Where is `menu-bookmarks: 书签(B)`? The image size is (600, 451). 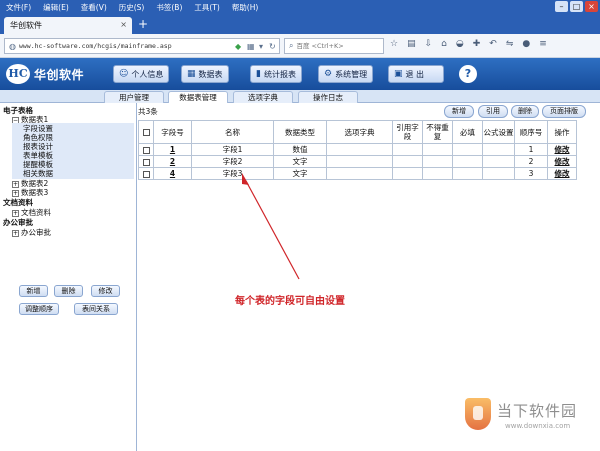
menu-bookmarks: 书签(B) is located at coordinates (169, 7).